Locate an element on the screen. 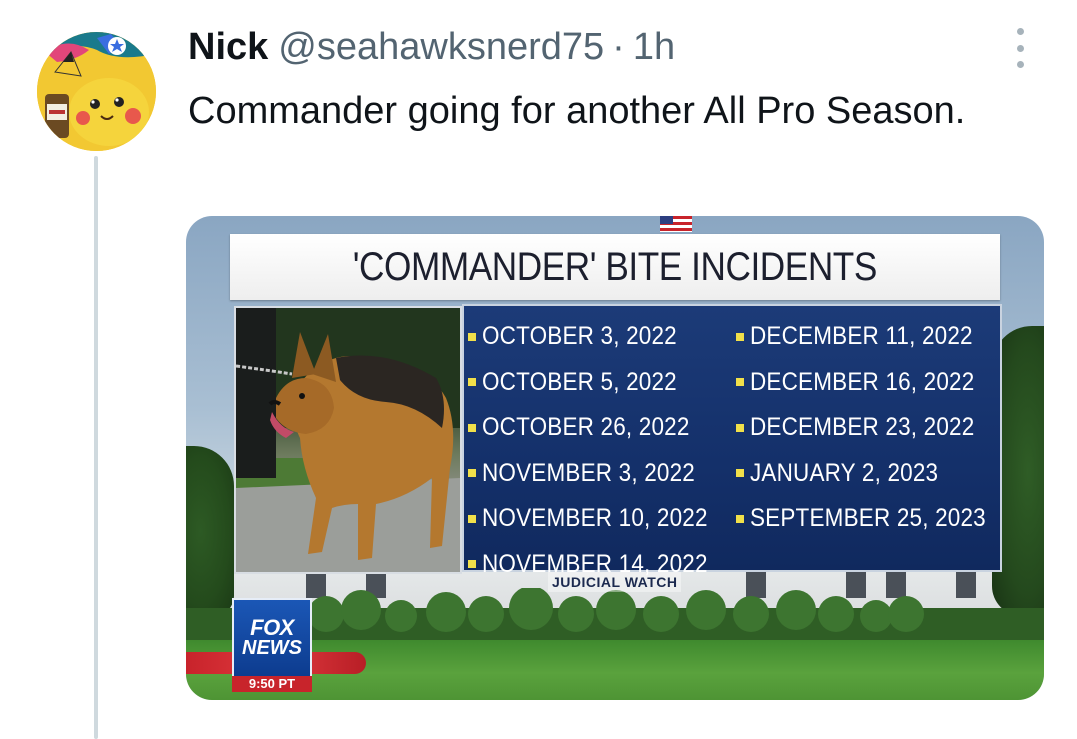 The height and width of the screenshot is (739, 1077). author-name: Nick is located at coordinates (228, 47).